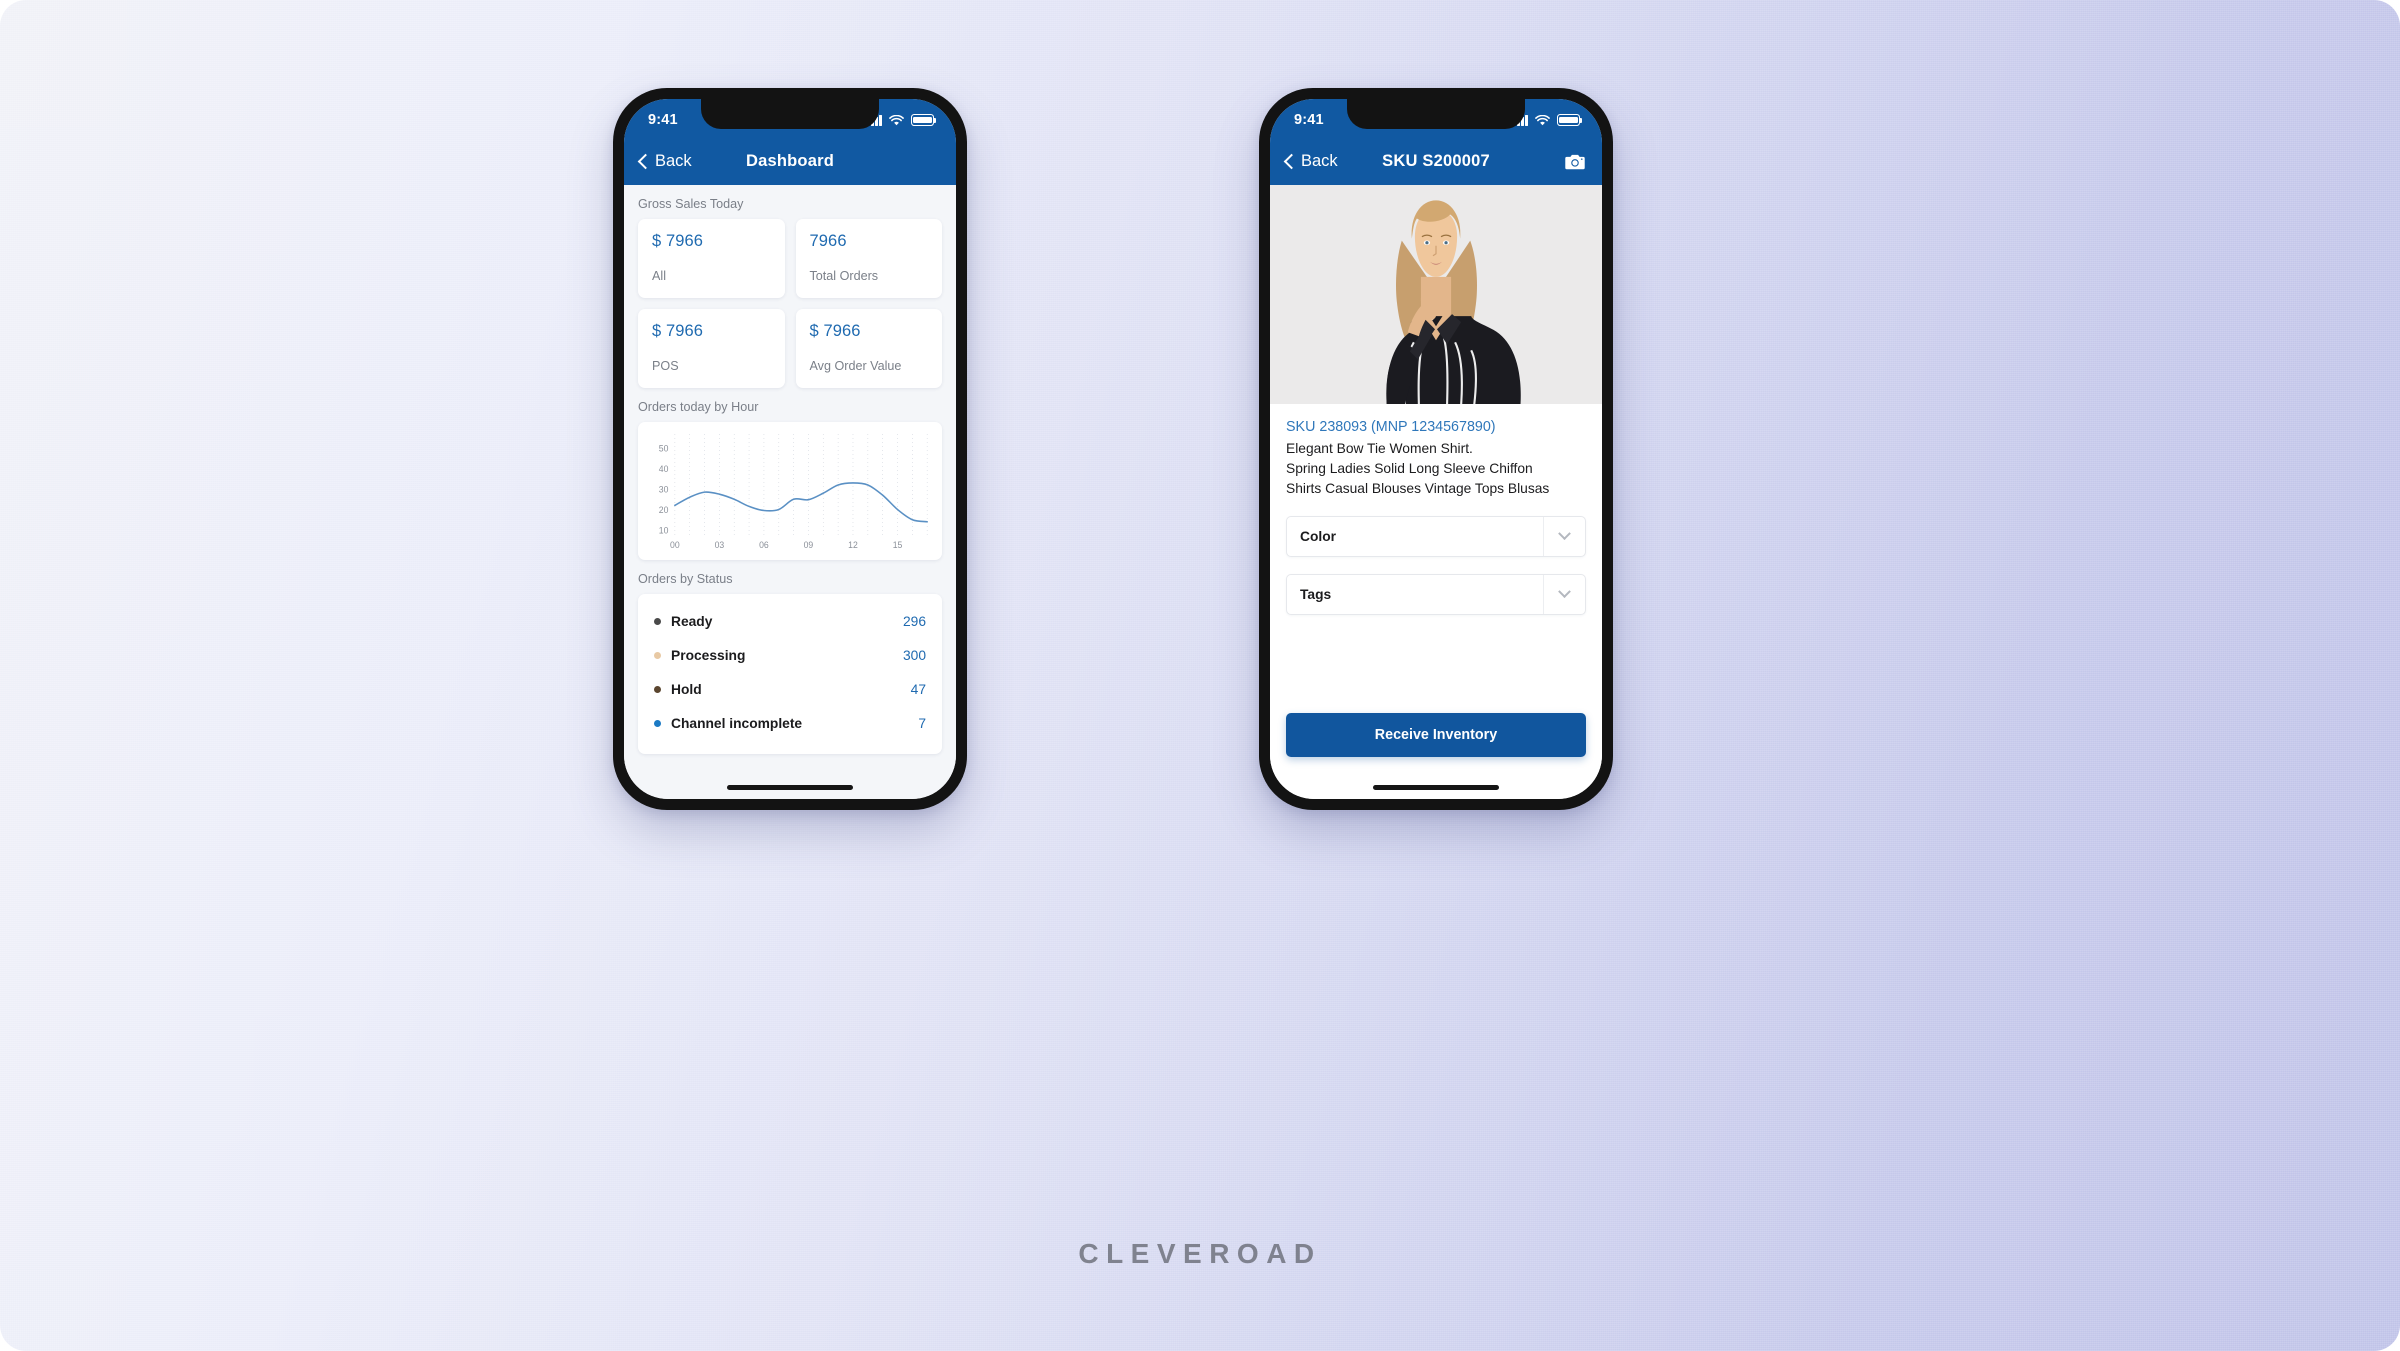 The width and height of the screenshot is (2400, 1351). What do you see at coordinates (665, 366) in the screenshot?
I see `kpi-label: POS` at bounding box center [665, 366].